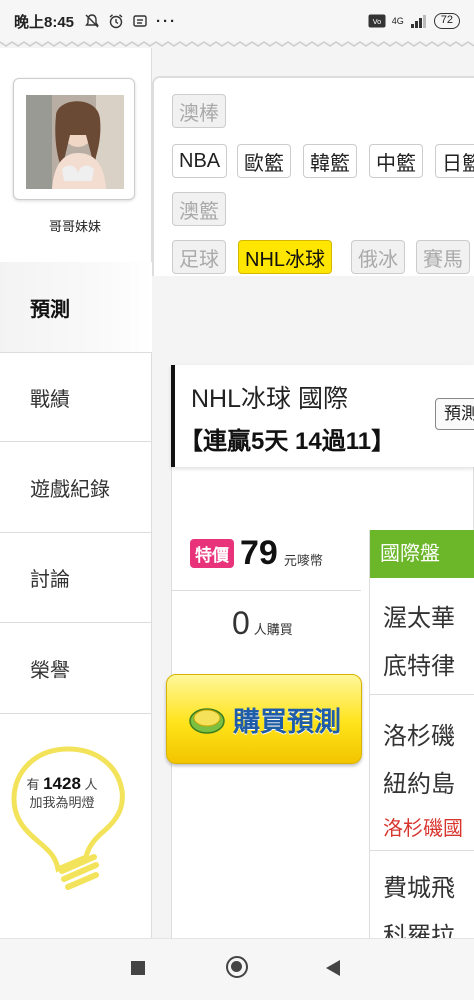 The image size is (474, 1000). Describe the element at coordinates (419, 888) in the screenshot. I see `team-name: 費城飛` at that location.